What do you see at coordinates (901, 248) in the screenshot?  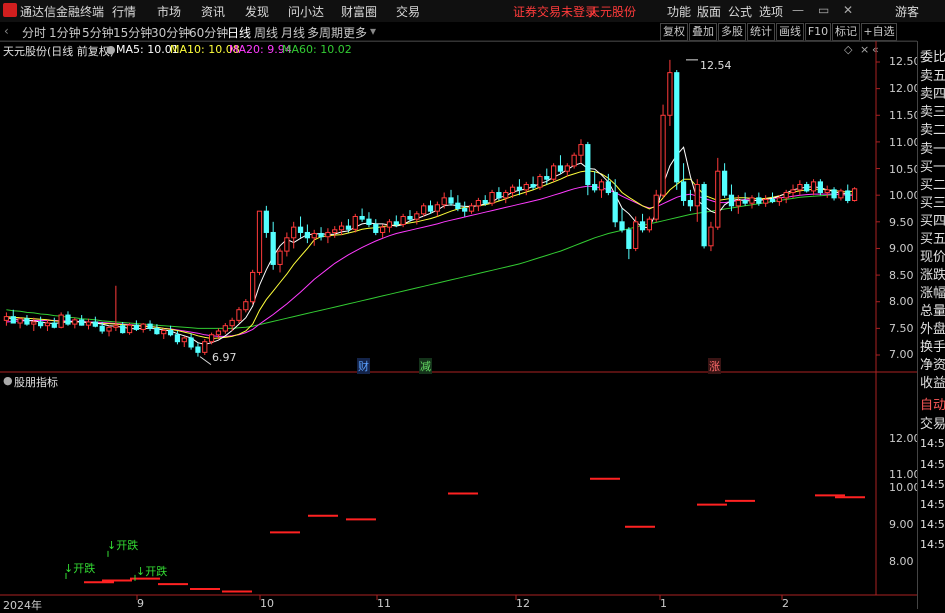 I see `y-tick-label: 9.00` at bounding box center [901, 248].